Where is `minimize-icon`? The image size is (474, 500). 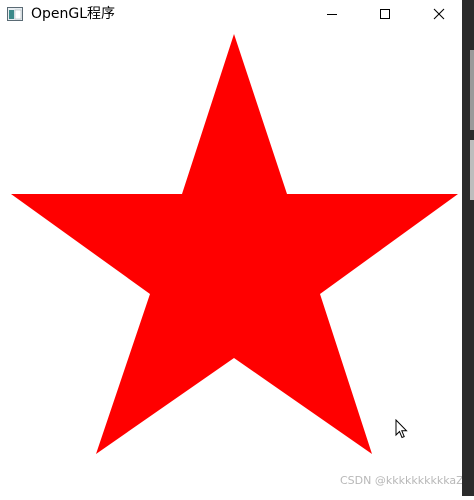 minimize-icon is located at coordinates (332, 14).